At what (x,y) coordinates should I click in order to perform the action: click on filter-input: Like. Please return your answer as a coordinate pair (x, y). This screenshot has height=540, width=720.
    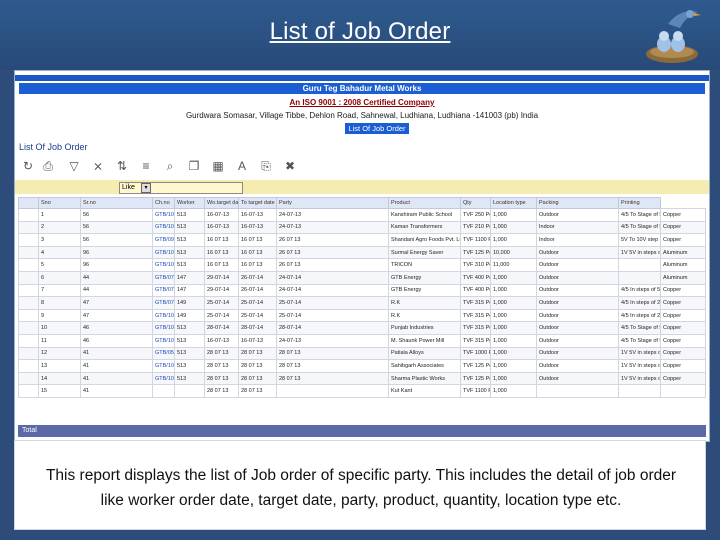
    Looking at the image, I should click on (181, 188).